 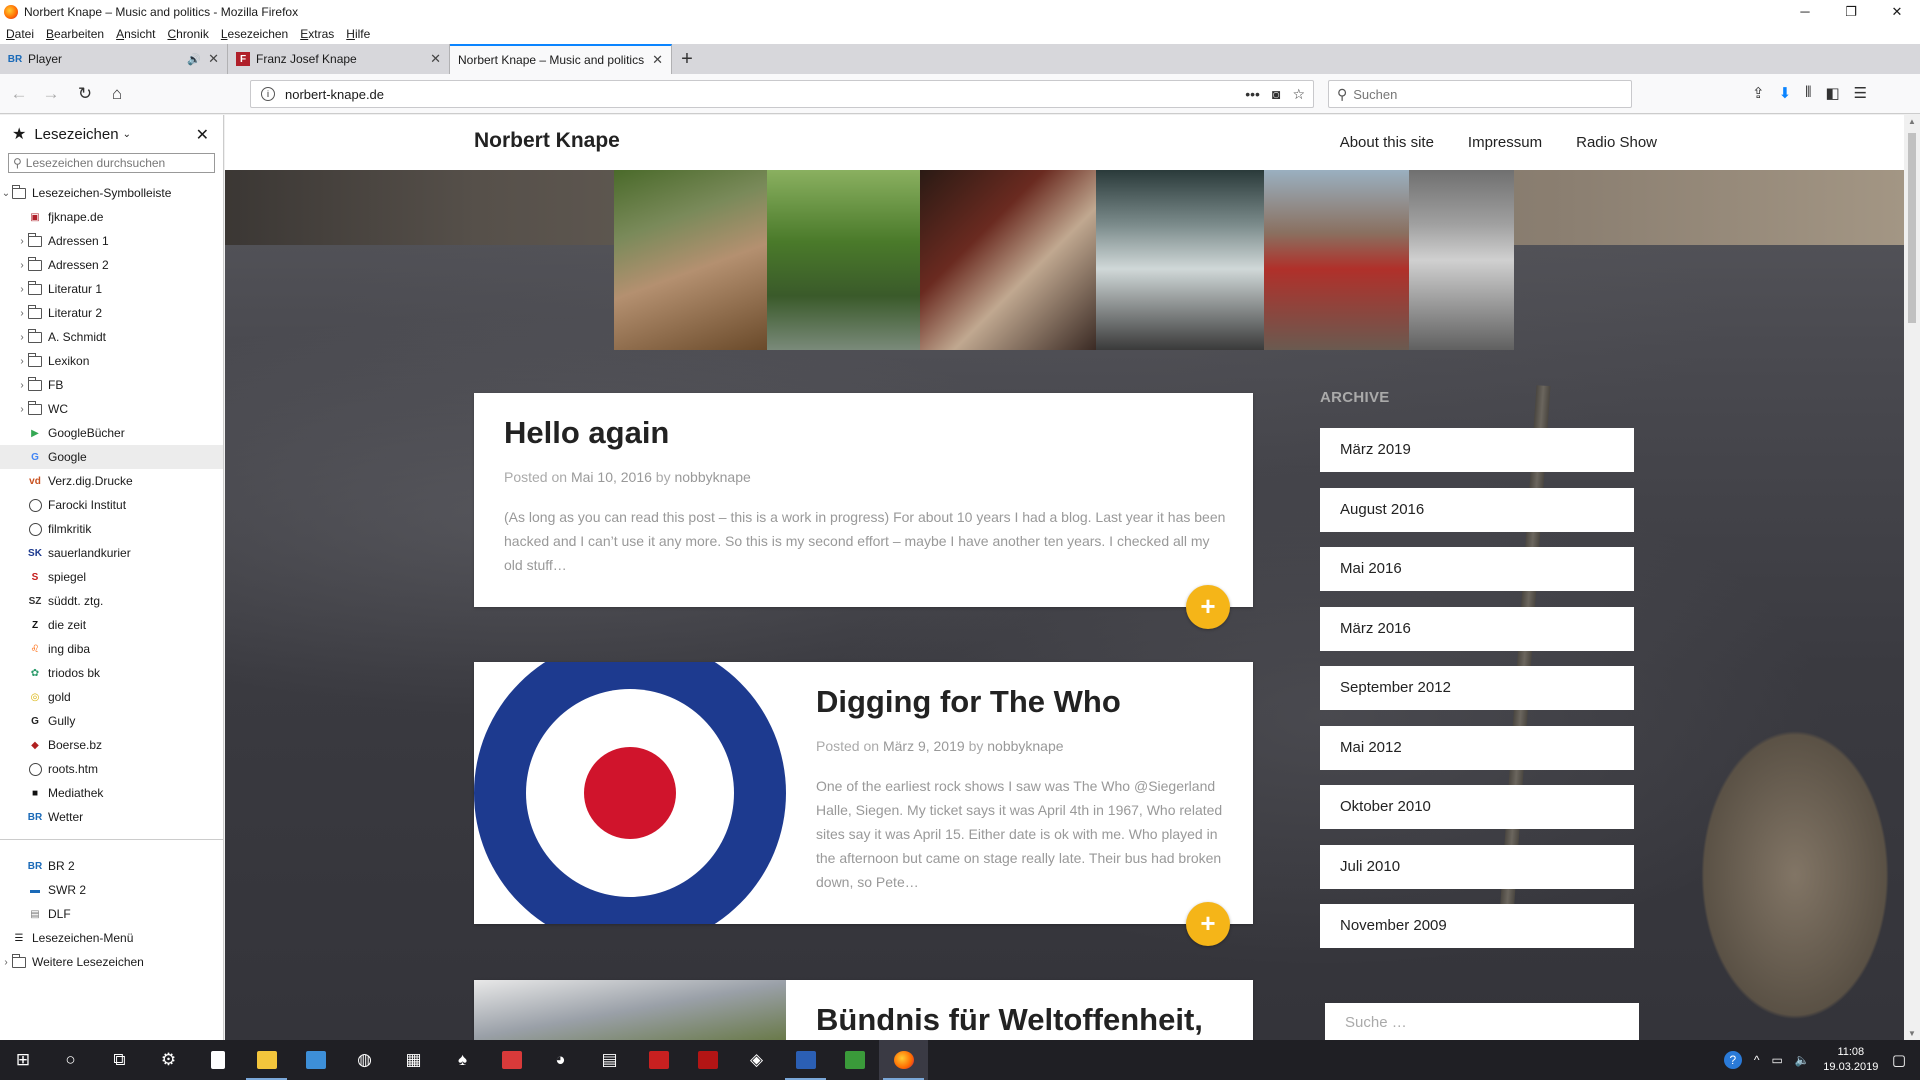 What do you see at coordinates (266, 1060) in the screenshot?
I see `file-explorer-icon` at bounding box center [266, 1060].